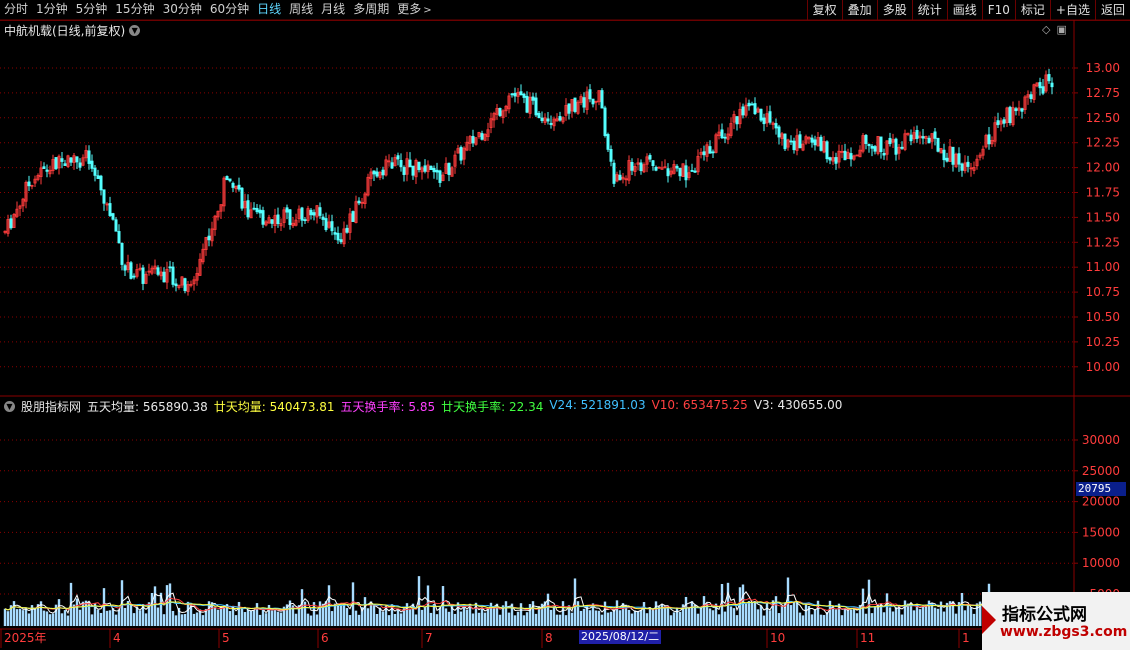 Image resolution: width=1130 pixels, height=650 pixels. I want to click on tab-period-2: 5分钟, so click(92, 9).